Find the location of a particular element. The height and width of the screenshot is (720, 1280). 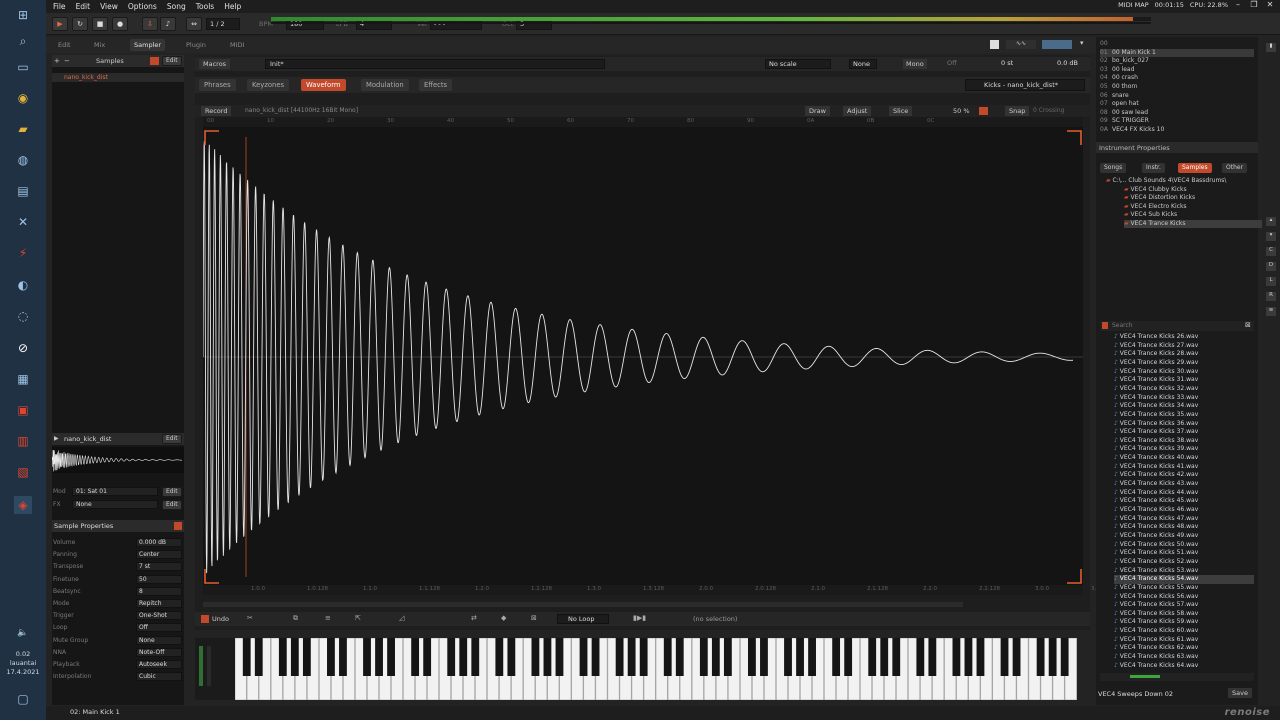

fx-edit-button: Edit is located at coordinates (172, 505).